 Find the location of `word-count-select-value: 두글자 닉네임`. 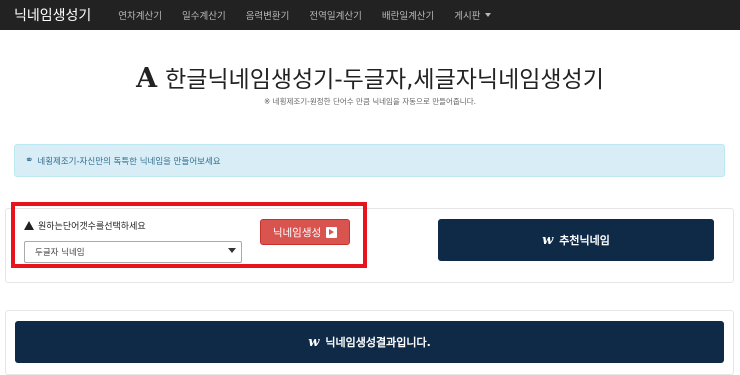

word-count-select-value: 두글자 닉네임 is located at coordinates (60, 253).